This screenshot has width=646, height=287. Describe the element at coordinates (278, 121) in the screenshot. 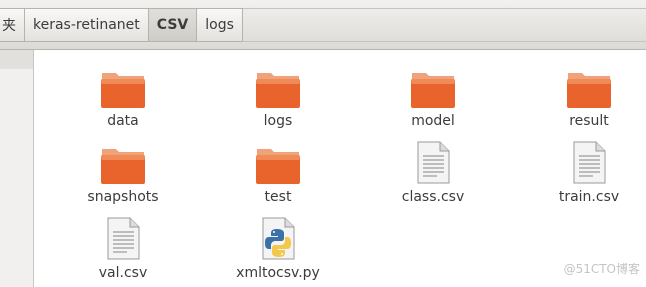

I see `file-name: logs` at that location.